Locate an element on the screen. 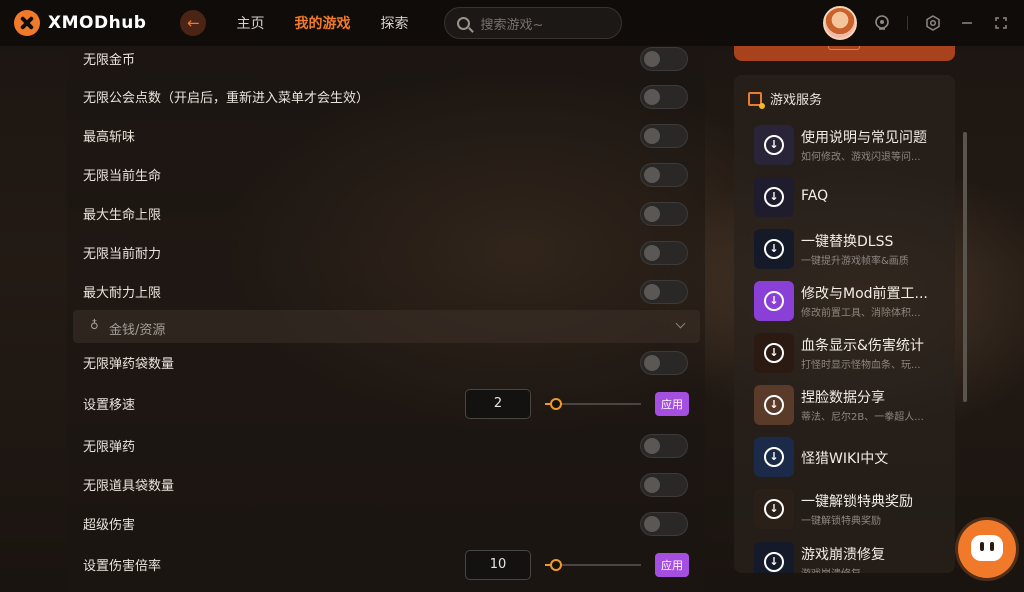 The image size is (1024, 592). setting-row: 无限当前耐力 is located at coordinates (386, 252).